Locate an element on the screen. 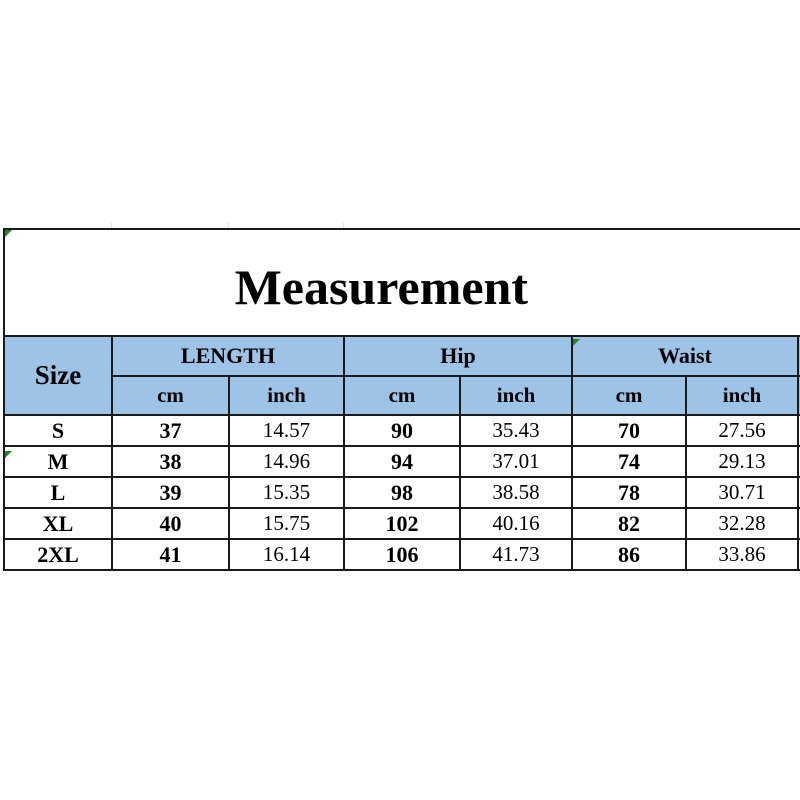  hip-cm-header: cm is located at coordinates (402, 395).